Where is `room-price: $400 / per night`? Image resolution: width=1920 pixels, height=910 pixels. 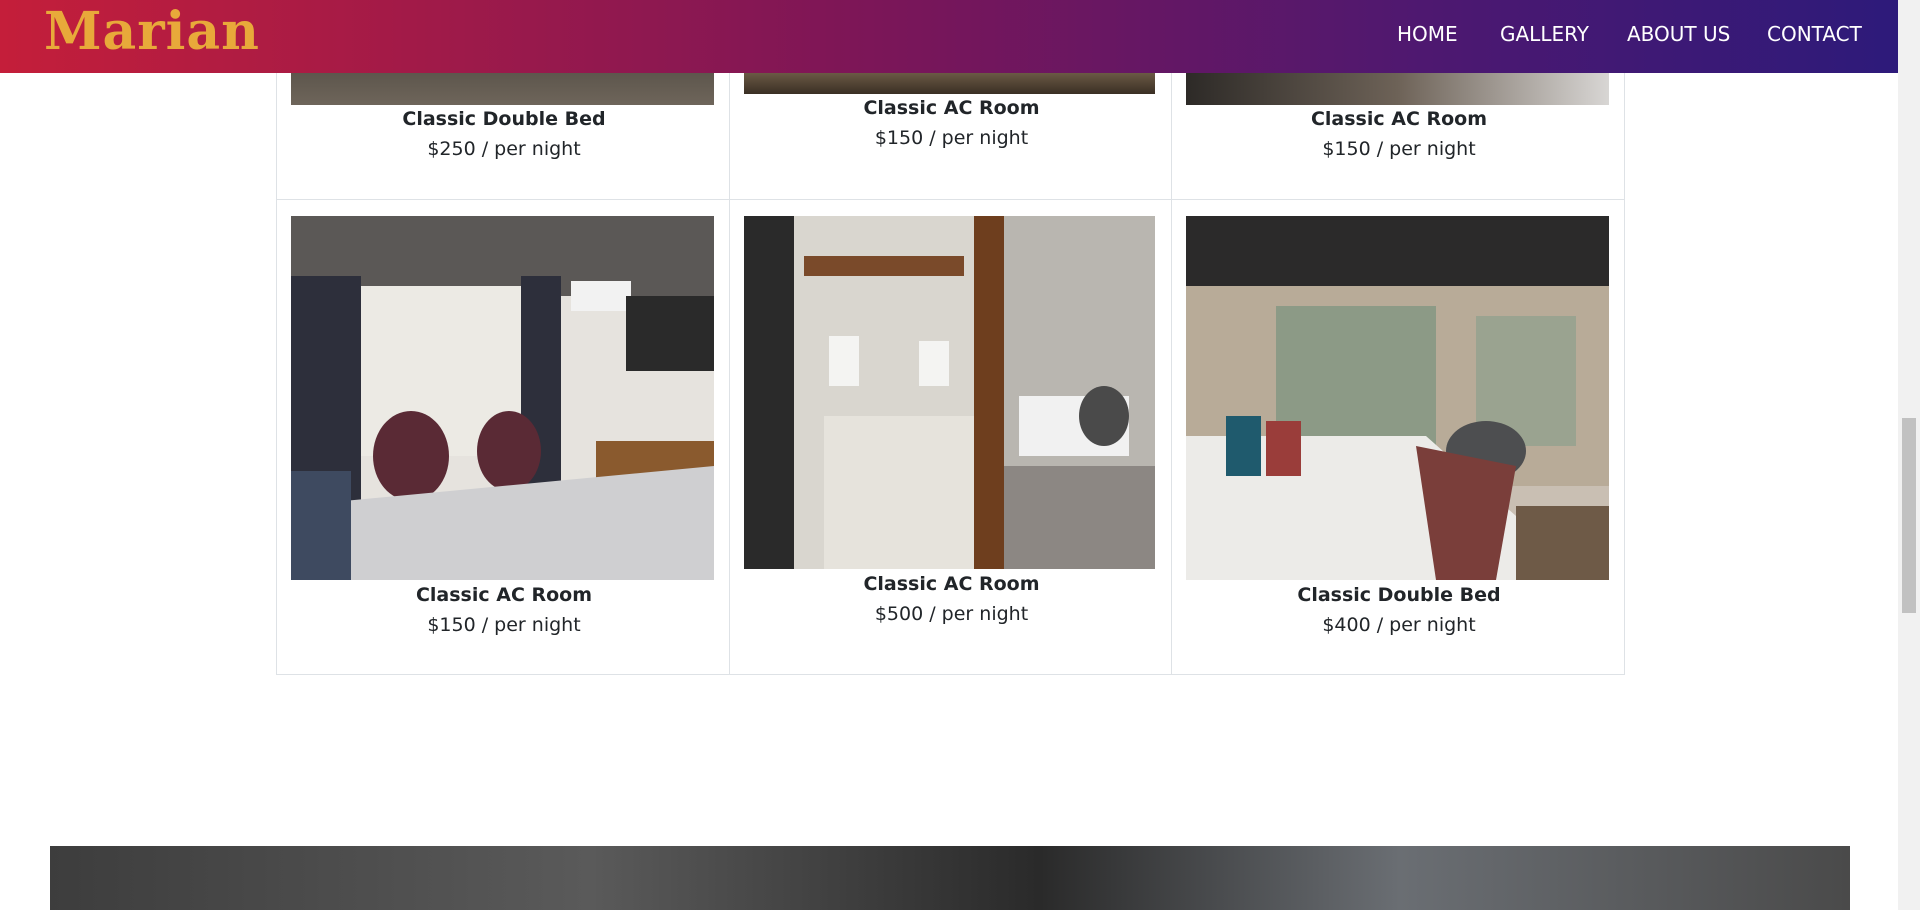 room-price: $400 / per night is located at coordinates (1399, 625).